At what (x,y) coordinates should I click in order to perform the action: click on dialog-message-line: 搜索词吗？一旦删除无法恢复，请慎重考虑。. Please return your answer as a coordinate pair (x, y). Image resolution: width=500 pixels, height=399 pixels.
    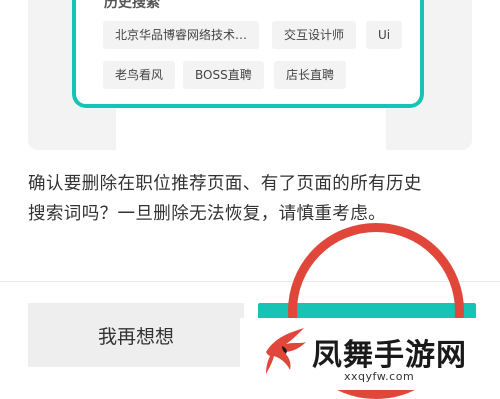
    Looking at the image, I should click on (207, 214).